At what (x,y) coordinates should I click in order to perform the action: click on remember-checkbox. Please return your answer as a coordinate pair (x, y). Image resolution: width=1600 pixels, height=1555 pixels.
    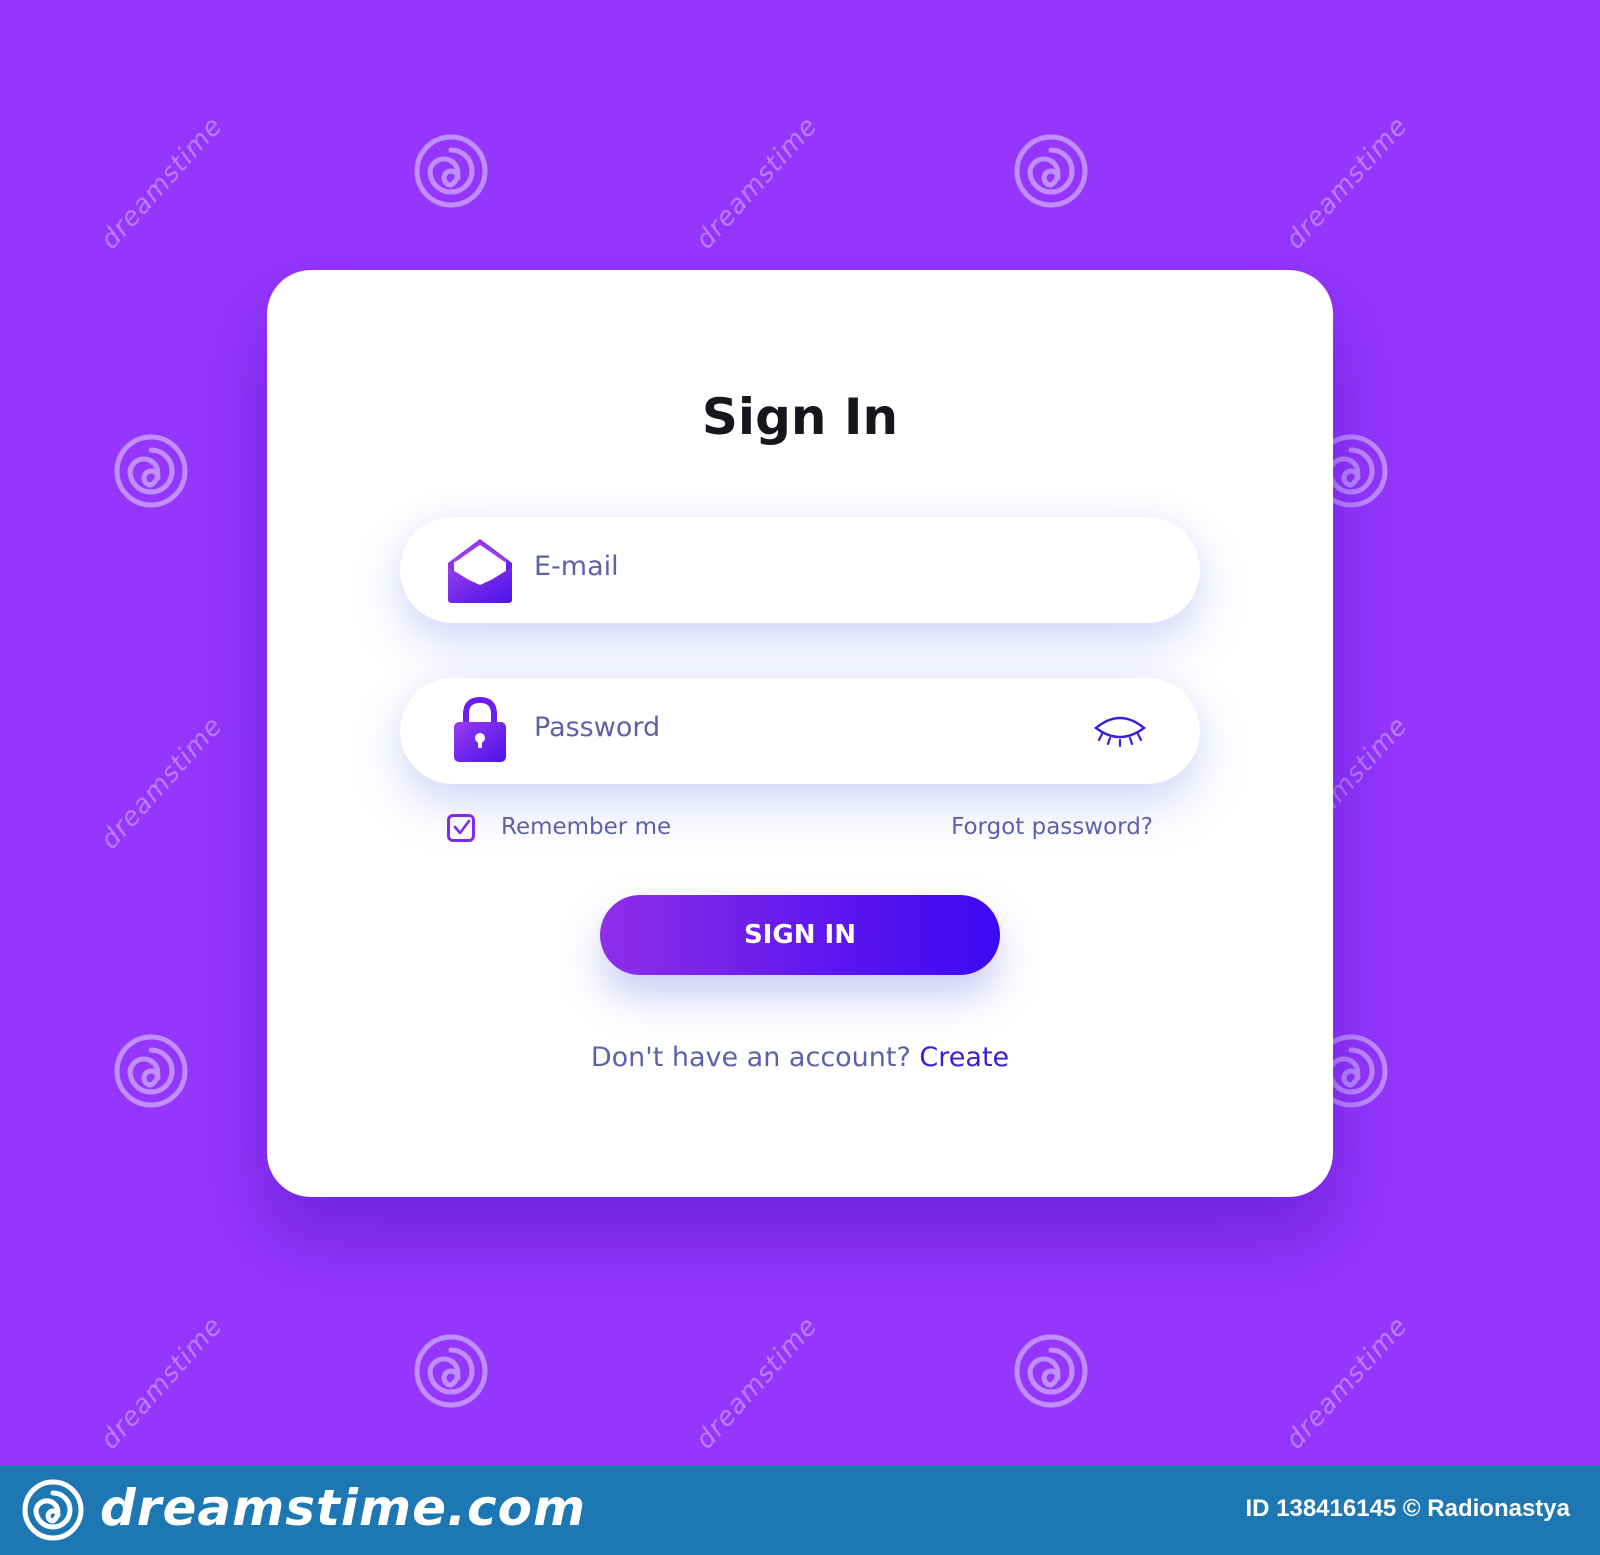
    Looking at the image, I should click on (461, 828).